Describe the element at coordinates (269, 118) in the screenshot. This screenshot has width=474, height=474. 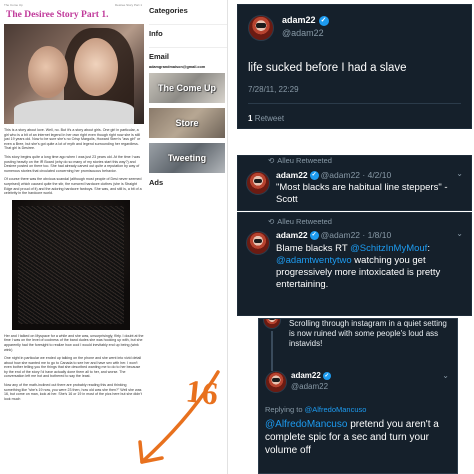
I see `retweet-count-label: Retweet` at that location.